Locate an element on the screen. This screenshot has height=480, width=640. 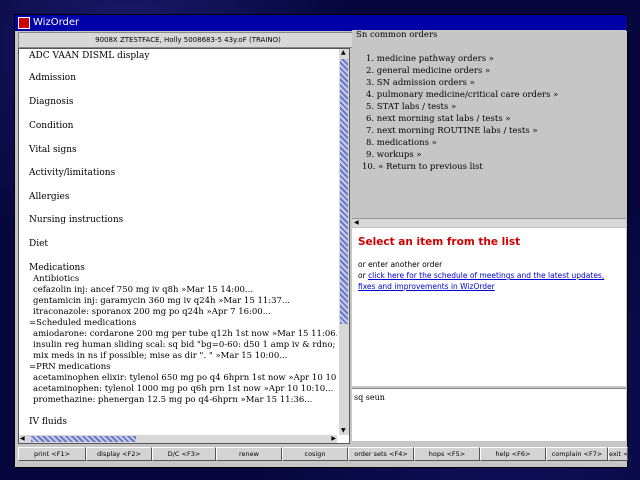
exit-button: exit <F8> is located at coordinates (618, 454).